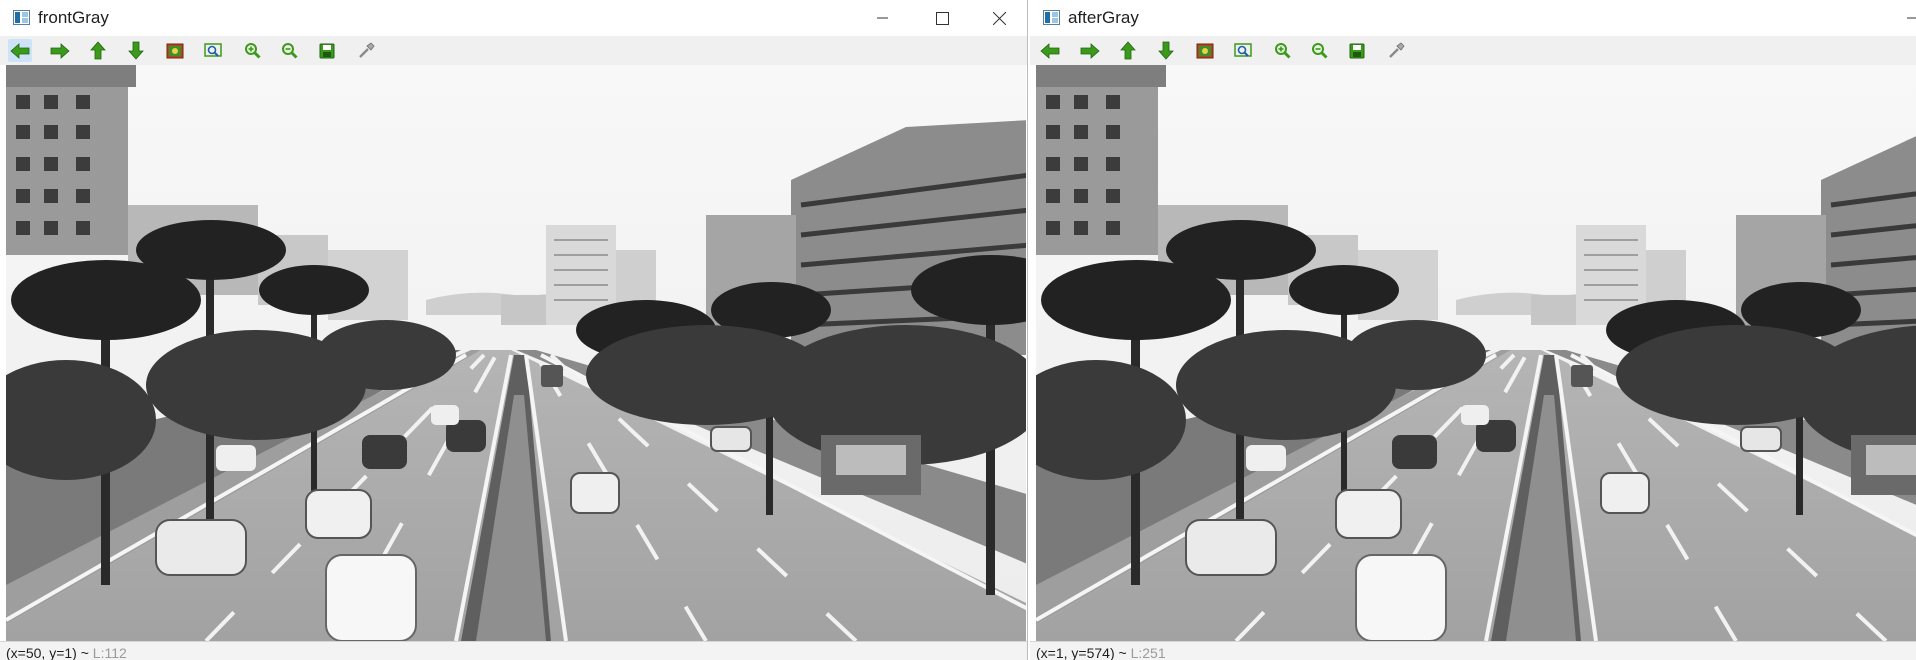 The width and height of the screenshot is (1916, 660). What do you see at coordinates (1103, 17) in the screenshot?
I see `window-title: afterGray` at bounding box center [1103, 17].